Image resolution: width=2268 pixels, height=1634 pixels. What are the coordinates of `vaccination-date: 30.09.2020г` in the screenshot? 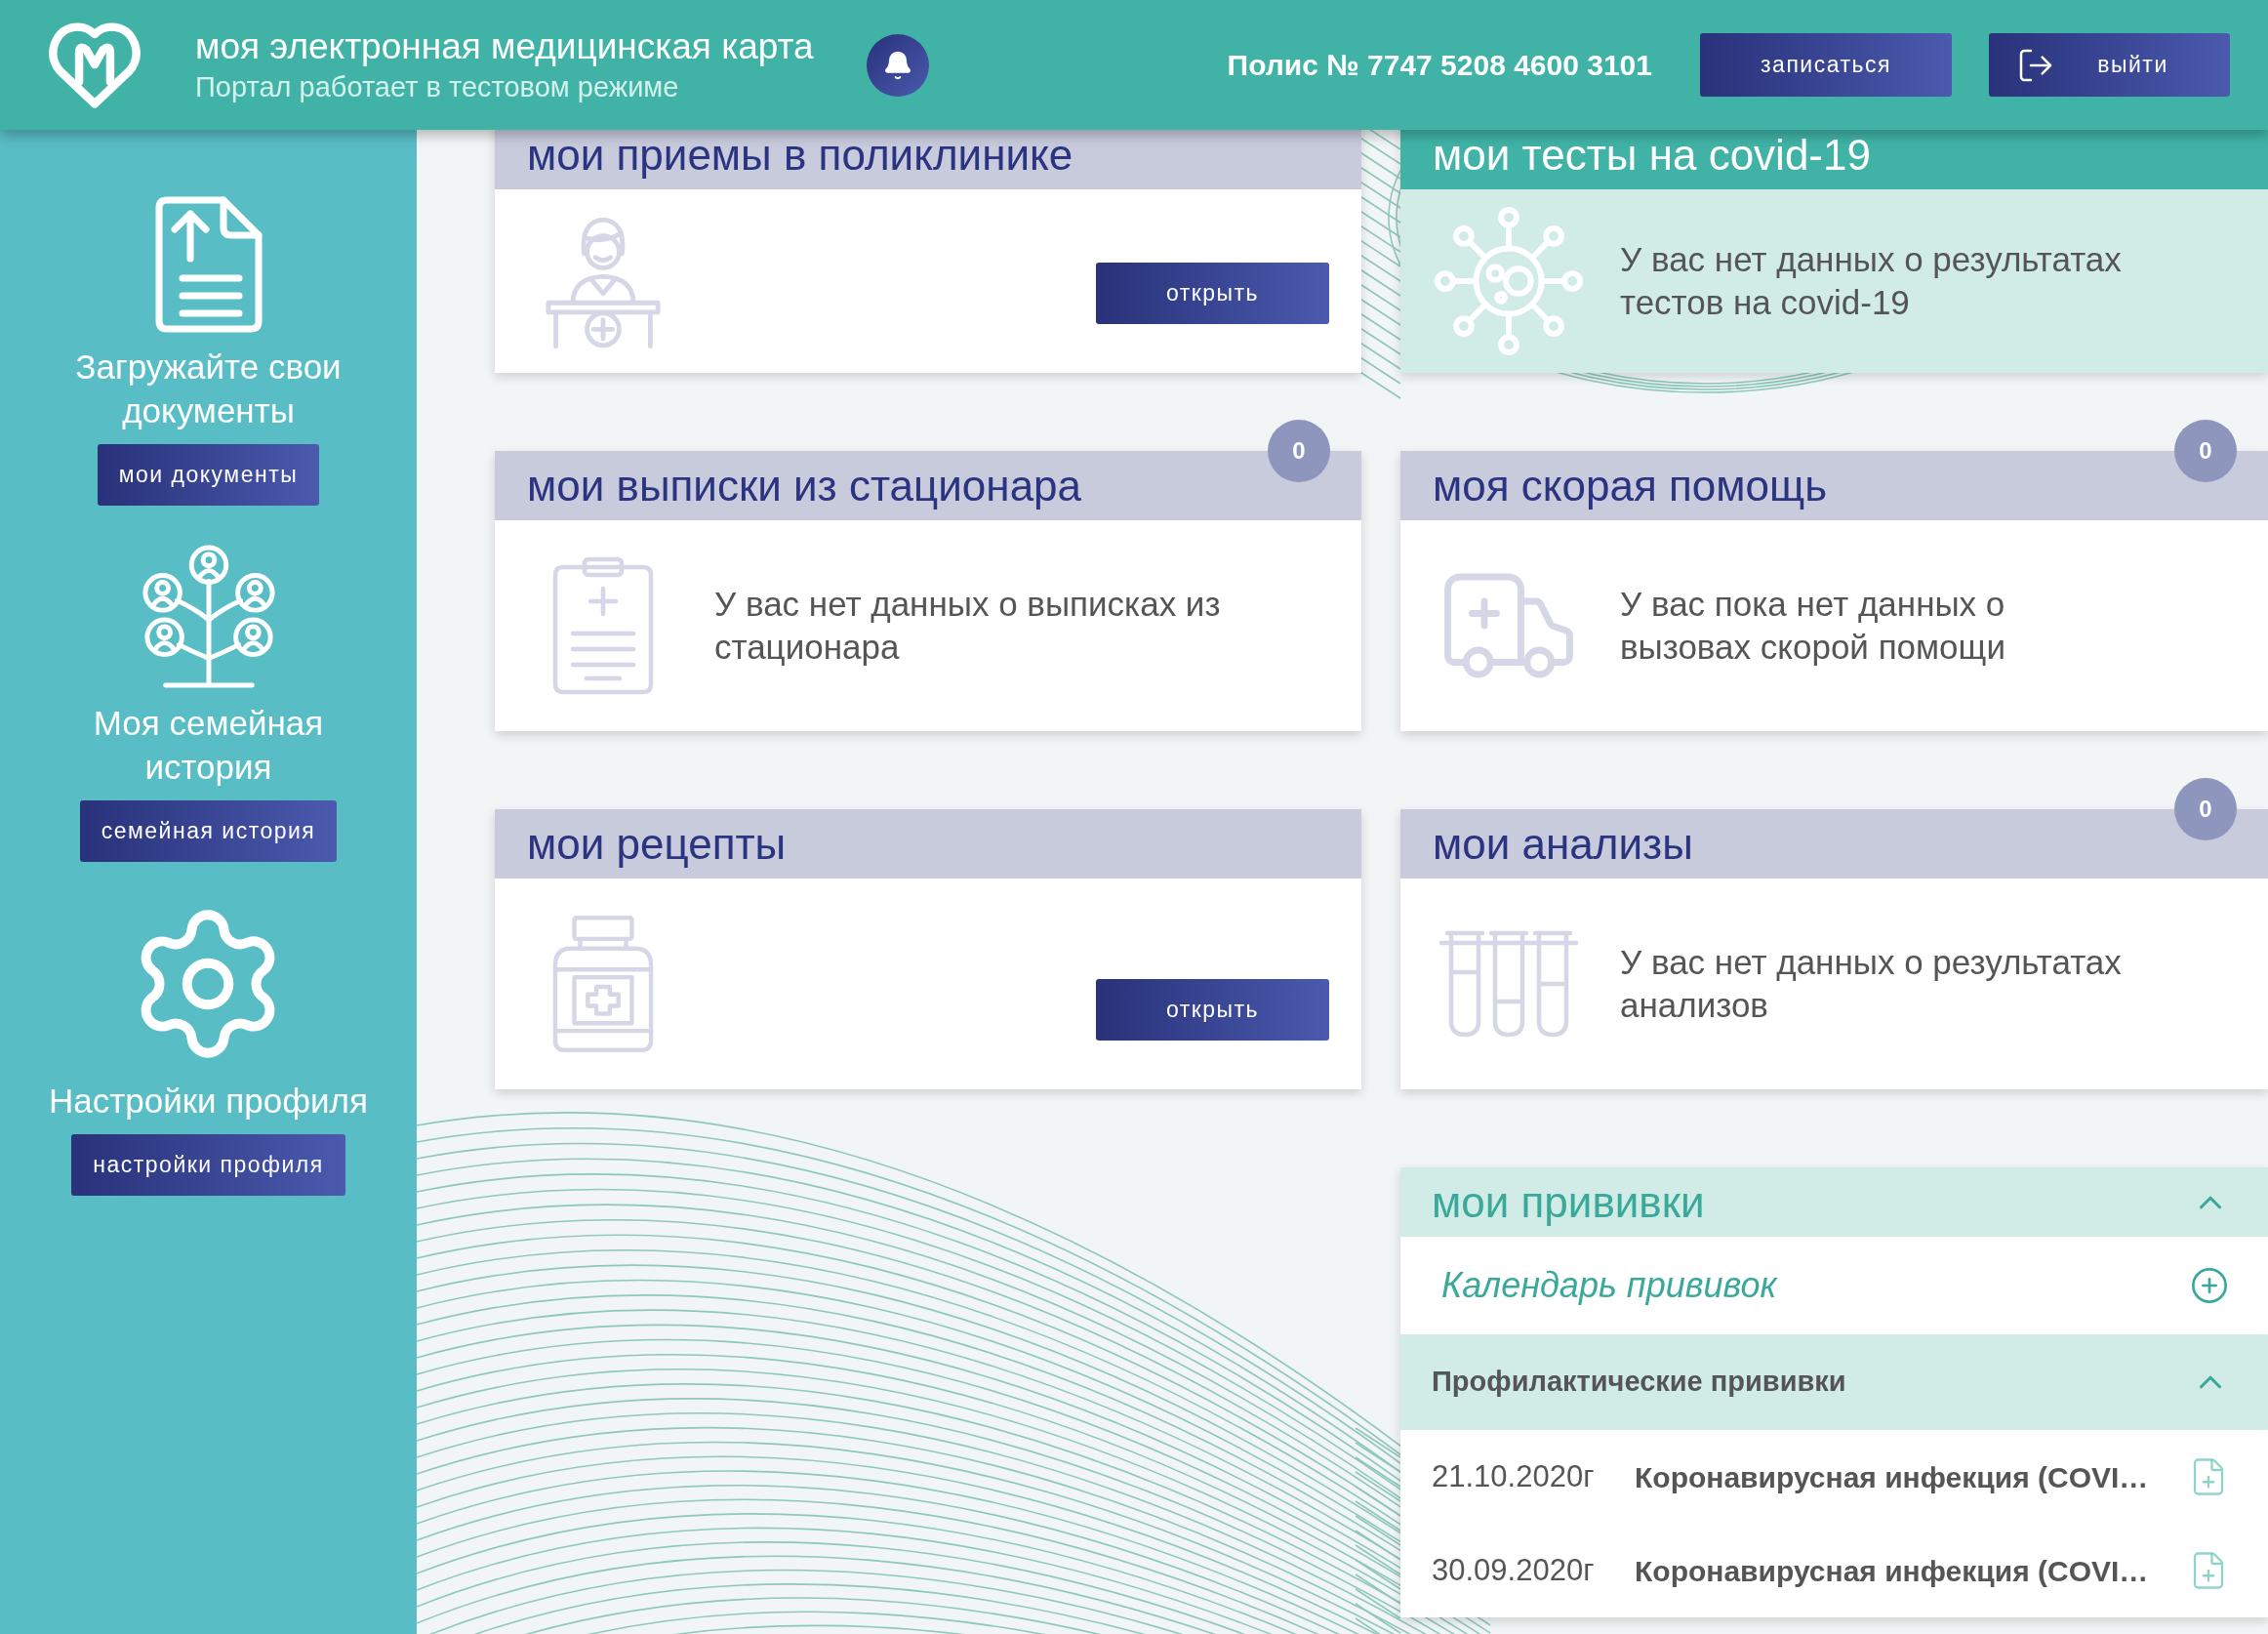 It's located at (1514, 1570).